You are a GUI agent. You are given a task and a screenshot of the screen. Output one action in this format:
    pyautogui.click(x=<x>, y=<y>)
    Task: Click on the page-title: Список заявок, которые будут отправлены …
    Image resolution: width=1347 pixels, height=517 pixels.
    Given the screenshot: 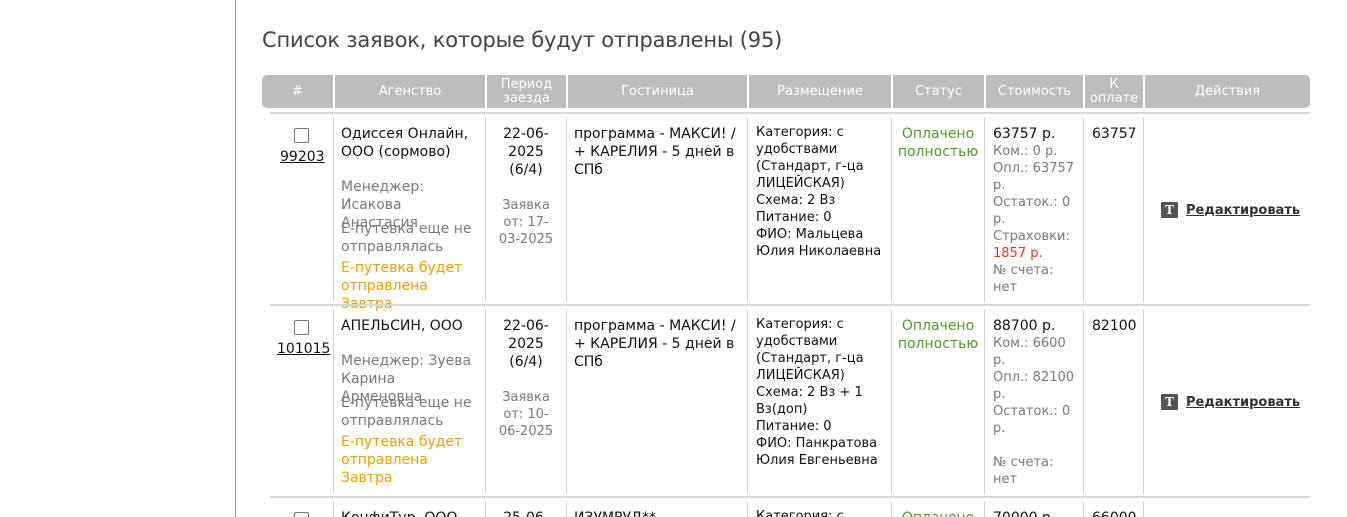 What is the action you would take?
    pyautogui.click(x=522, y=40)
    